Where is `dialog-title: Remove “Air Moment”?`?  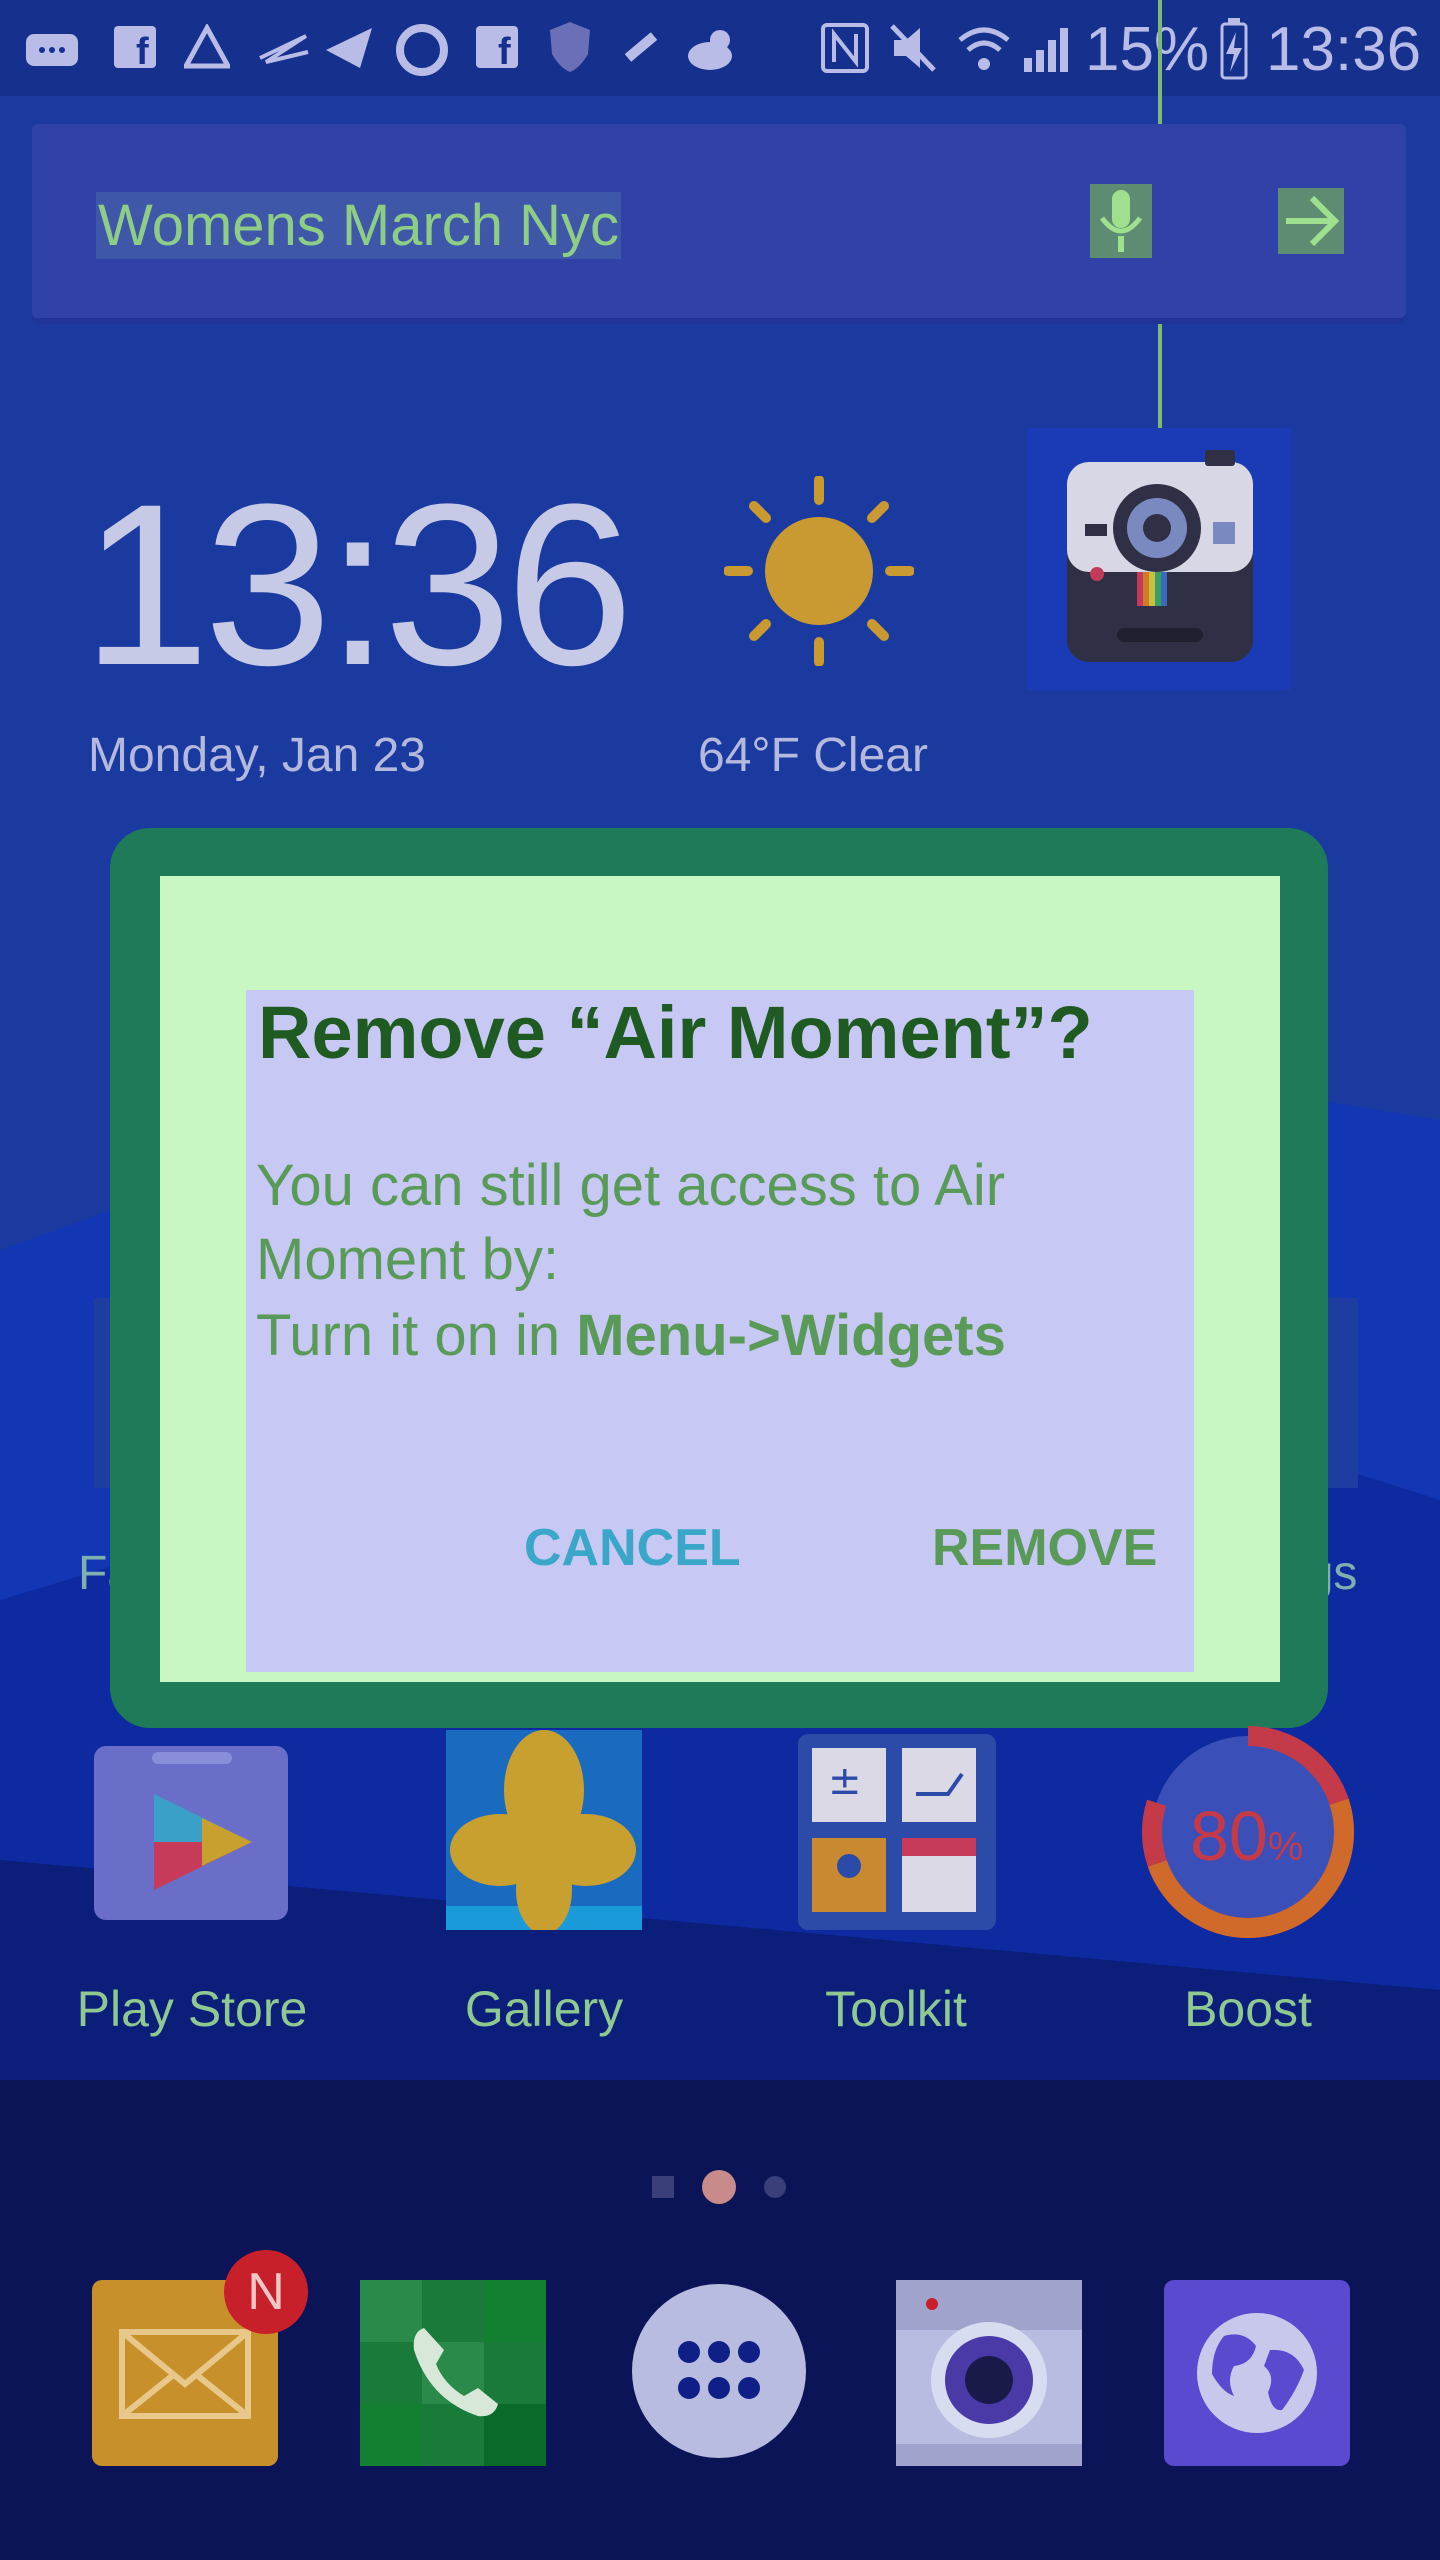
dialog-title: Remove “Air Moment”? is located at coordinates (675, 1032).